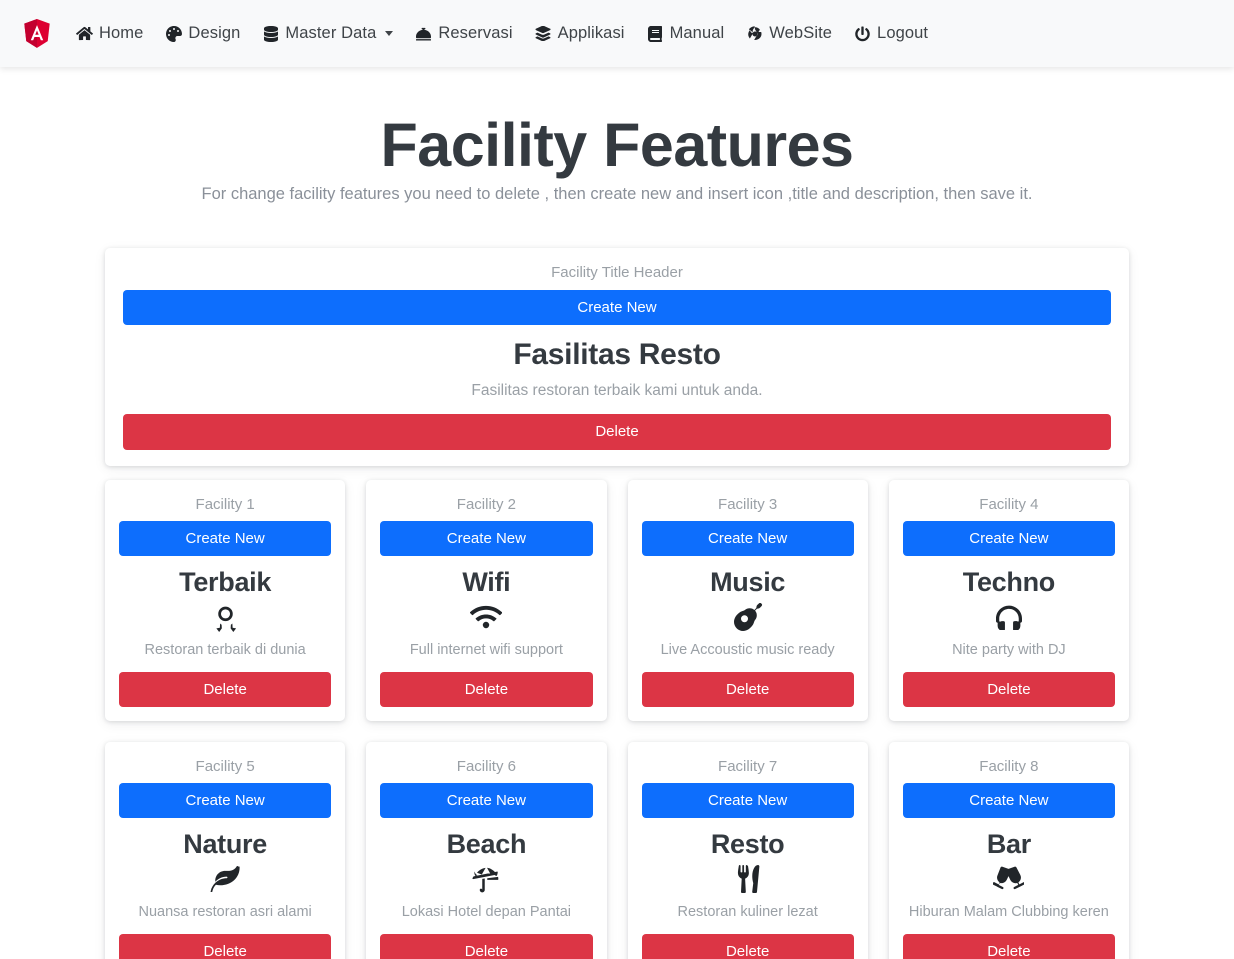 The width and height of the screenshot is (1234, 959). I want to click on chevron-down-icon, so click(389, 33).